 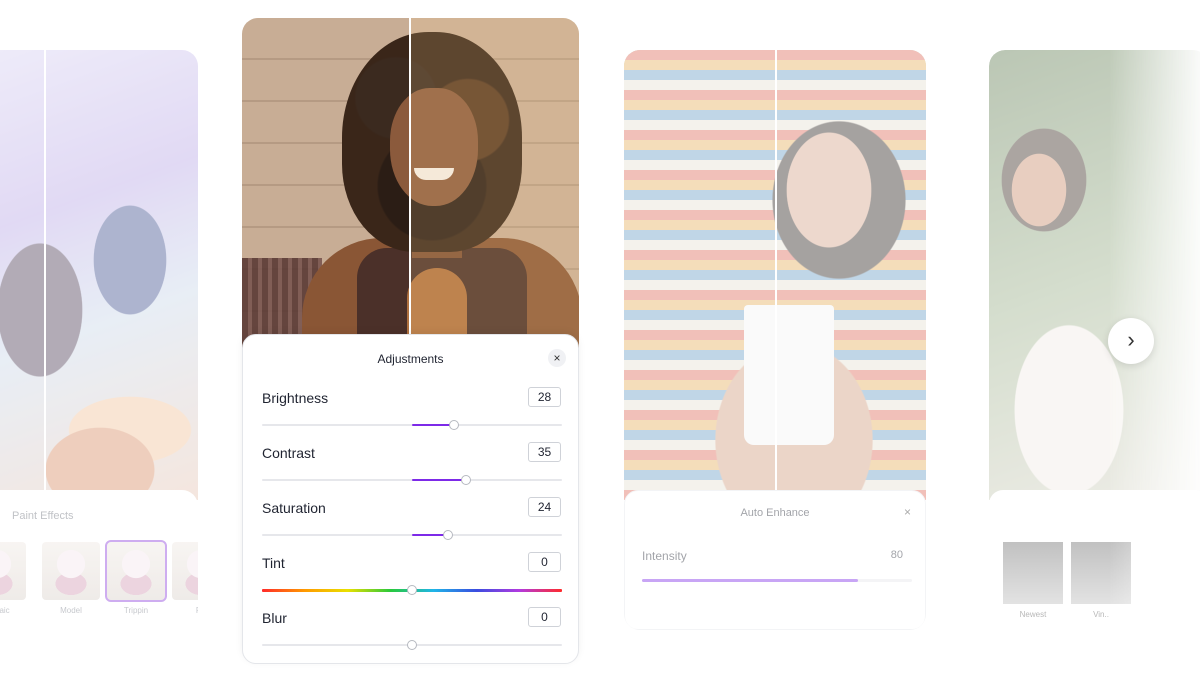 What do you see at coordinates (43, 516) in the screenshot?
I see `paint-effects-title: Paint Effects` at bounding box center [43, 516].